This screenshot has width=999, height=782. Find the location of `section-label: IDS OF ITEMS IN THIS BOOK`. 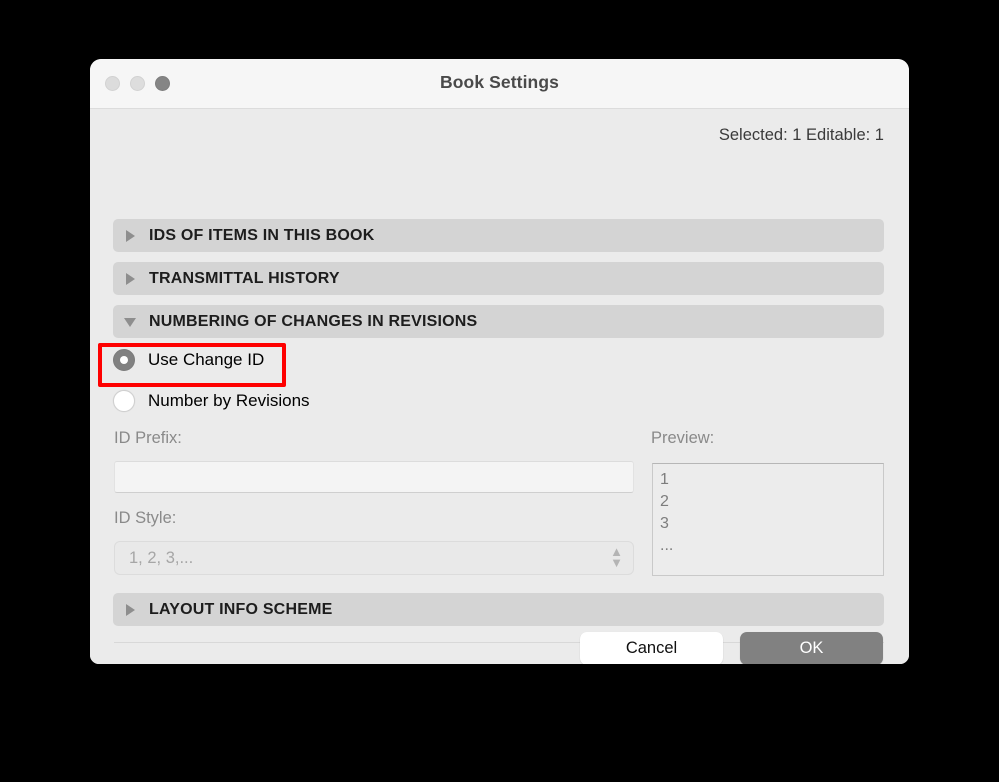

section-label: IDS OF ITEMS IN THIS BOOK is located at coordinates (262, 235).